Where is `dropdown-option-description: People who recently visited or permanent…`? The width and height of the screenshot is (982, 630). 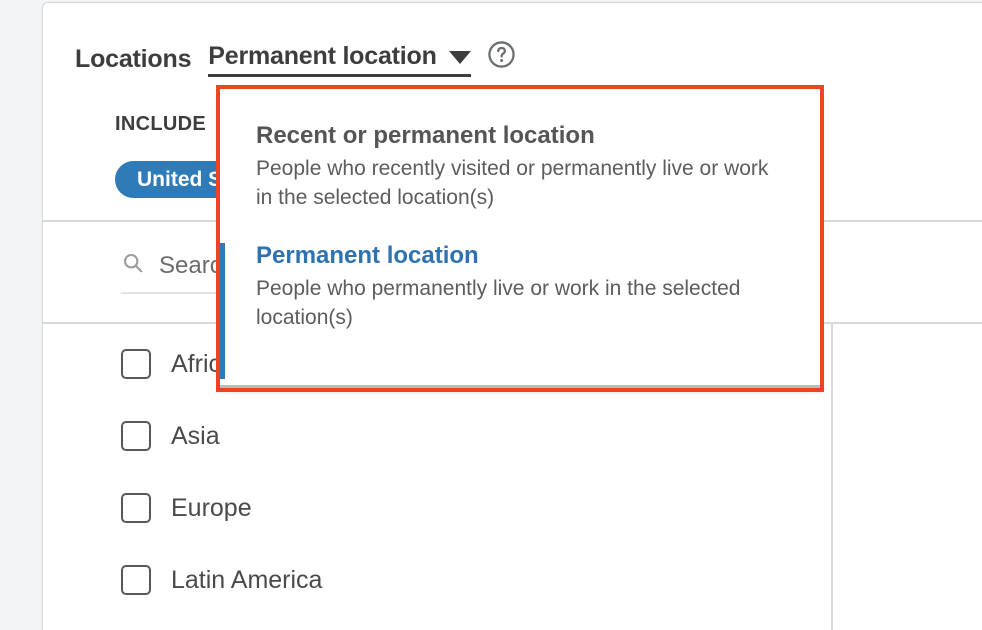
dropdown-option-description: People who recently visited or permanent… is located at coordinates (512, 183).